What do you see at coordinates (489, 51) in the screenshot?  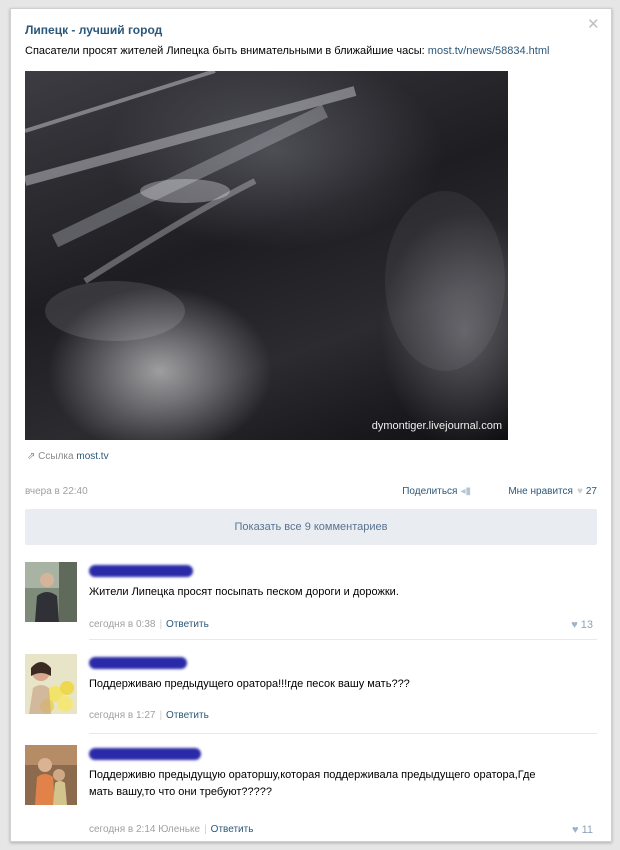 I see `post-url: most.tv/news/58834.html` at bounding box center [489, 51].